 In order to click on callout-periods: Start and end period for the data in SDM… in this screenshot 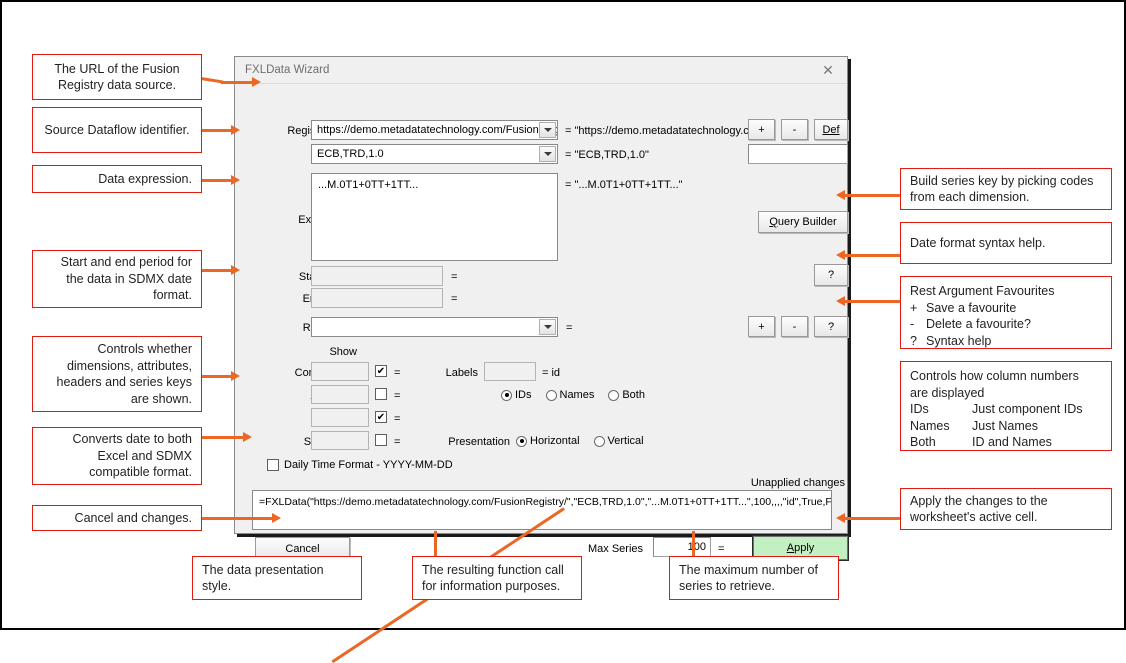, I will do `click(117, 279)`.